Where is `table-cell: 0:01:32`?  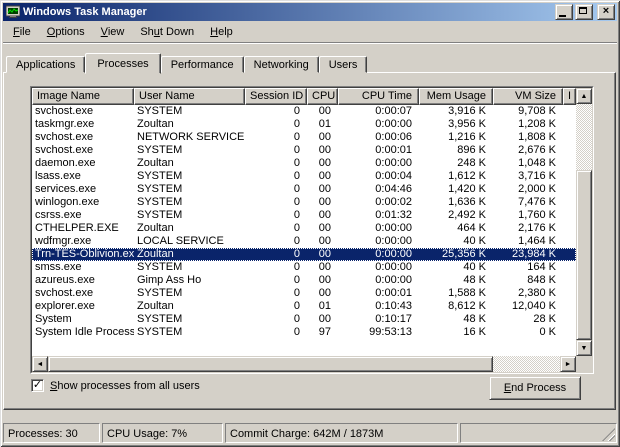 table-cell: 0:01:32 is located at coordinates (393, 215).